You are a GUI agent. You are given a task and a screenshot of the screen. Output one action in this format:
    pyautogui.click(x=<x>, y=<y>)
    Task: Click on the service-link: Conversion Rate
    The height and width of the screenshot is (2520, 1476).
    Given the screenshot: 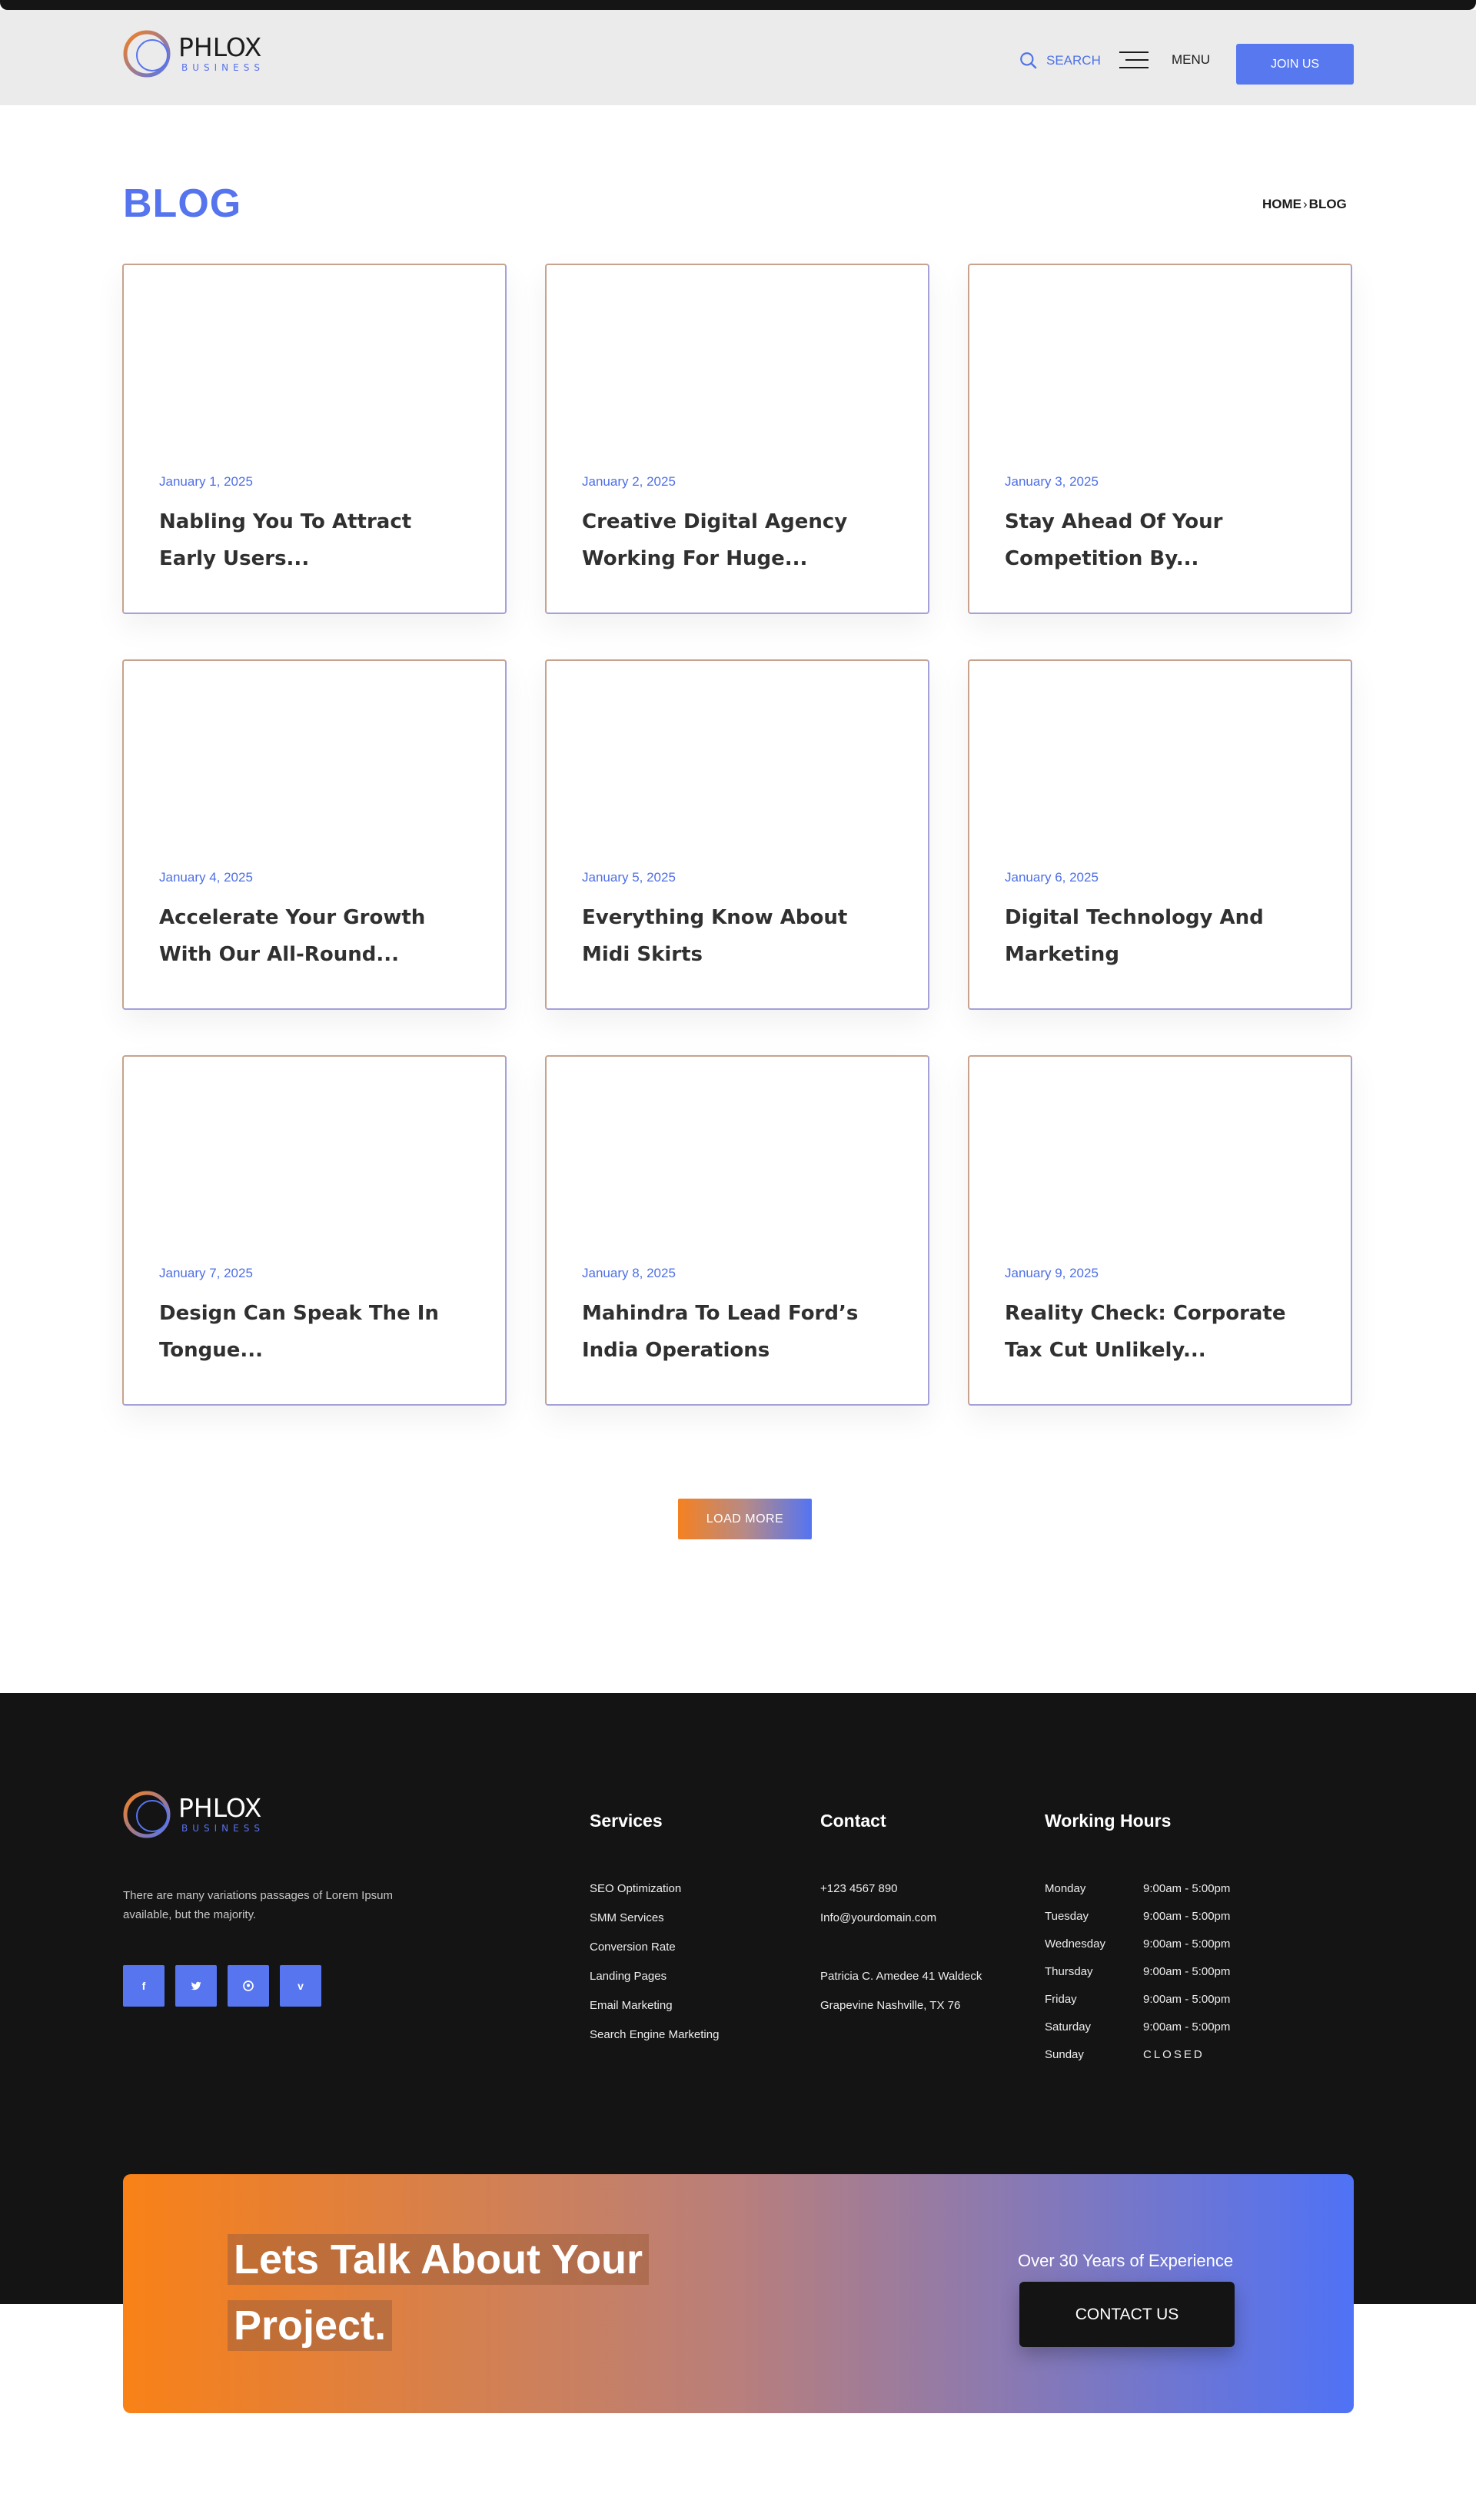 What is the action you would take?
    pyautogui.click(x=654, y=1955)
    